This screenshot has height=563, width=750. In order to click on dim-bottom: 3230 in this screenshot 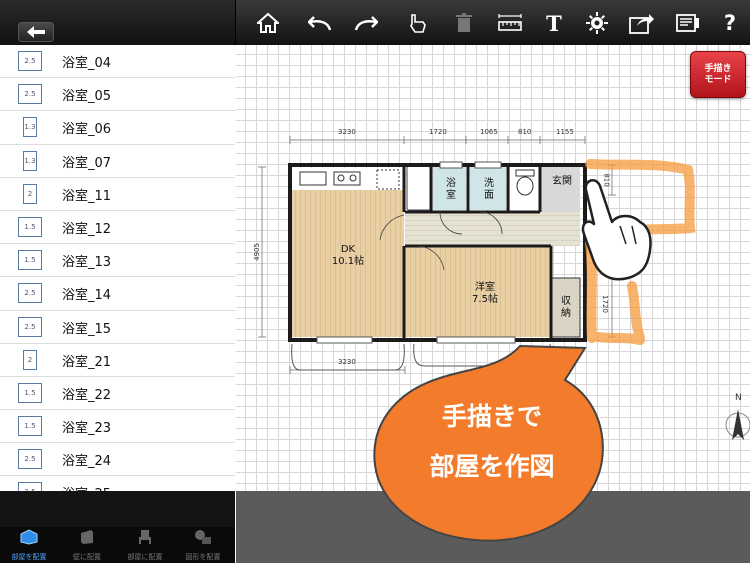, I will do `click(347, 362)`.